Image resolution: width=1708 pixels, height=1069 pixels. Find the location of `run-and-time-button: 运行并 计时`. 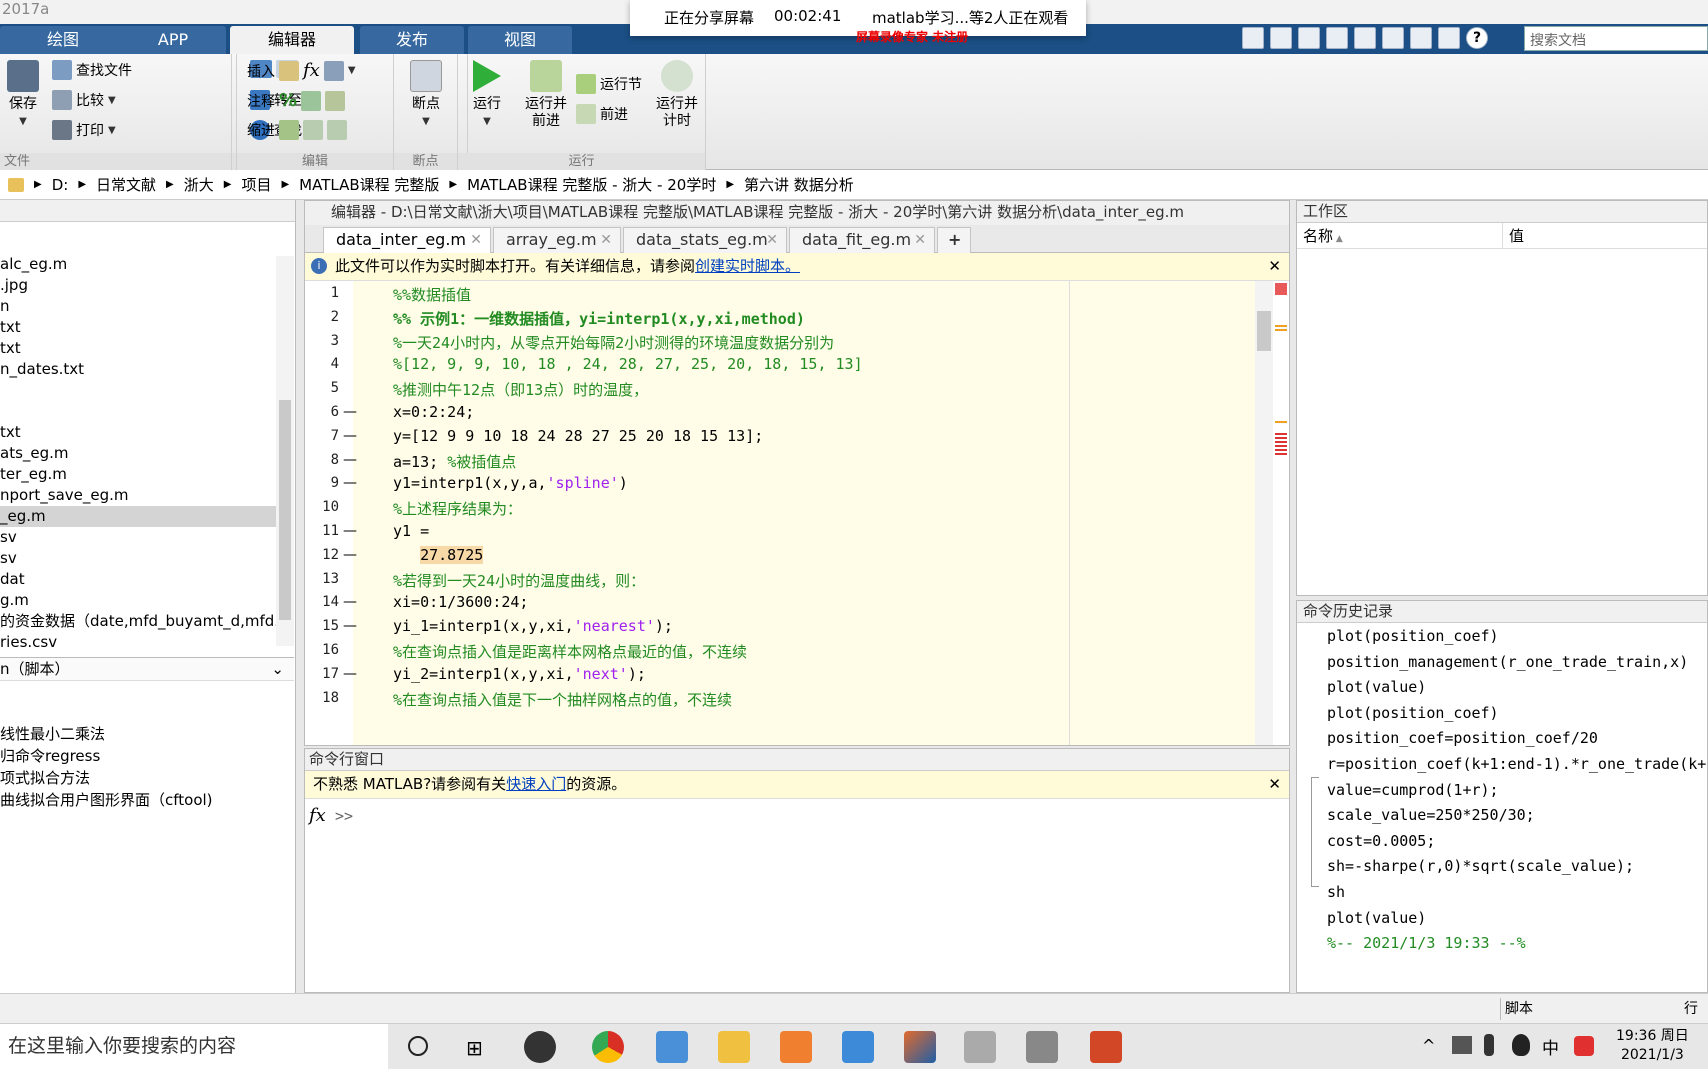

run-and-time-button: 运行并 计时 is located at coordinates (677, 95).